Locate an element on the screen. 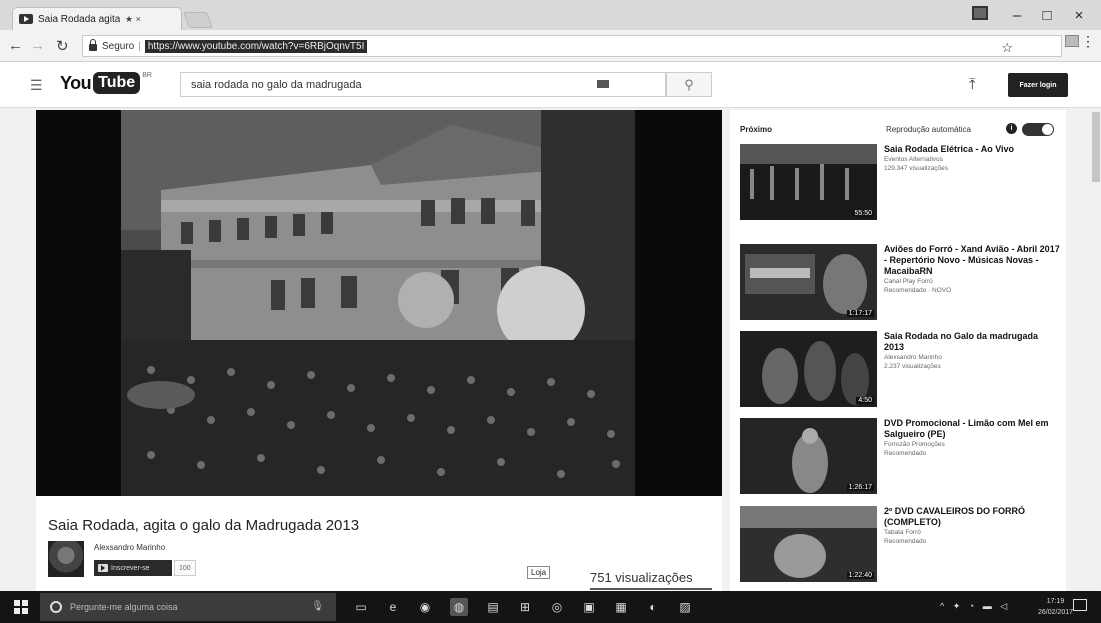  video-thumbnail: 1:22:40 is located at coordinates (808, 544).